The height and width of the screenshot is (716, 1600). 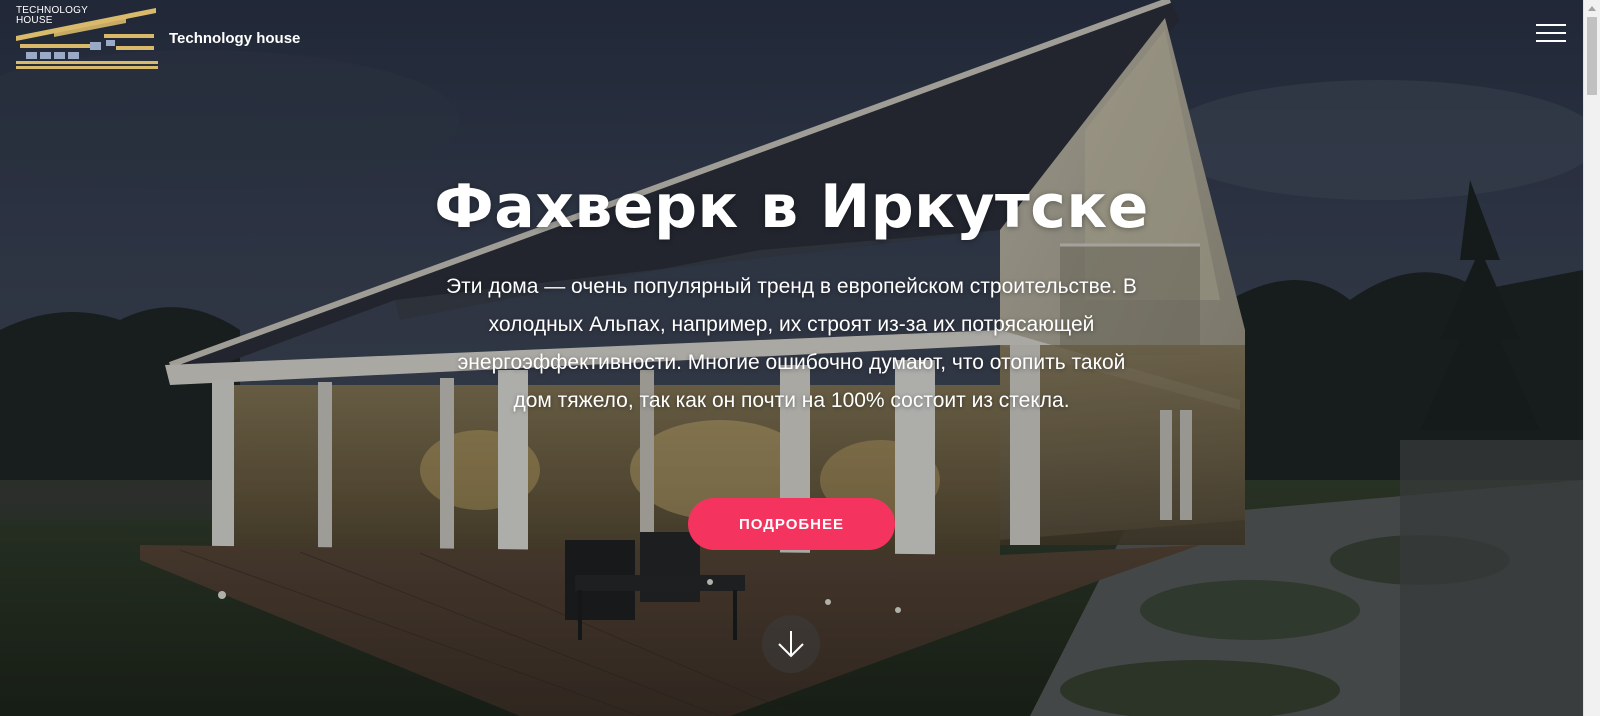 What do you see at coordinates (1592, 8) in the screenshot?
I see `scroll-up-arrow-icon` at bounding box center [1592, 8].